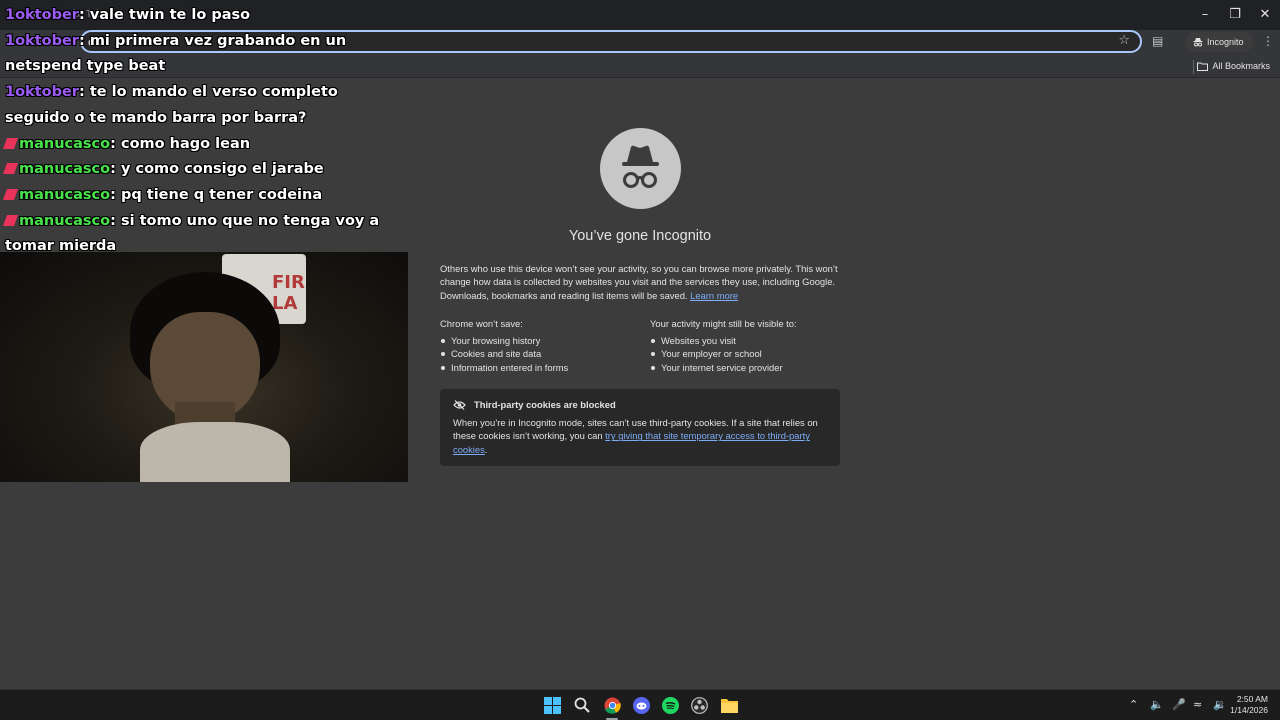  I want to click on cookies-card-title: Third-party cookies are blocked, so click(545, 404).